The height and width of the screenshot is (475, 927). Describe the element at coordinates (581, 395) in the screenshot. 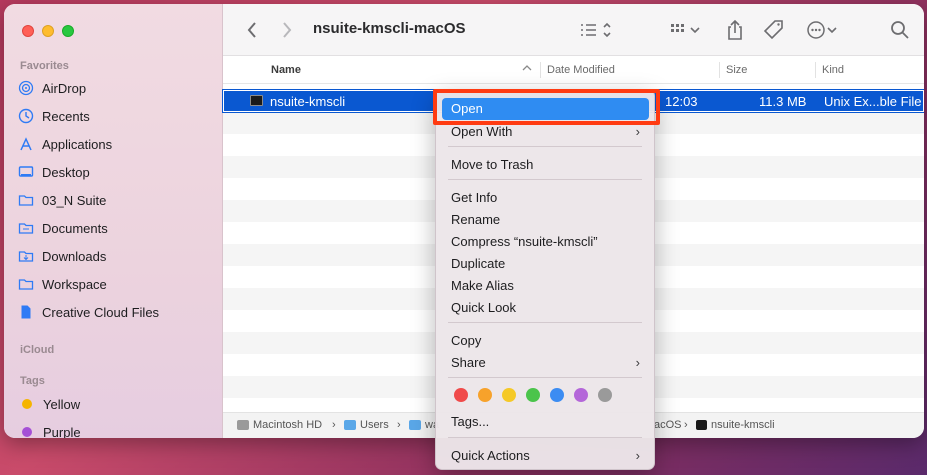

I see `purple-tag-swatch` at that location.